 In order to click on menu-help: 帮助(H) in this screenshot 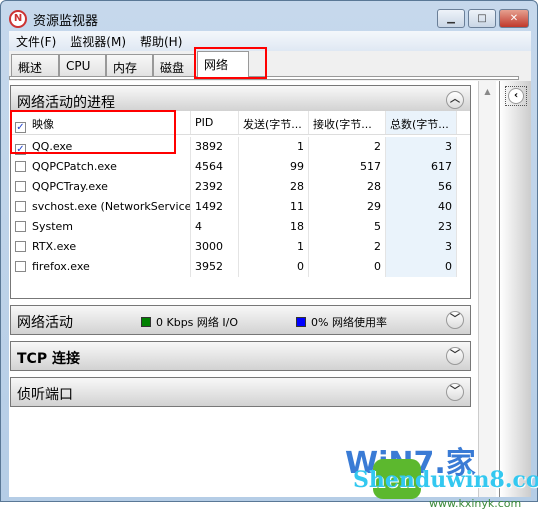, I will do `click(161, 41)`.